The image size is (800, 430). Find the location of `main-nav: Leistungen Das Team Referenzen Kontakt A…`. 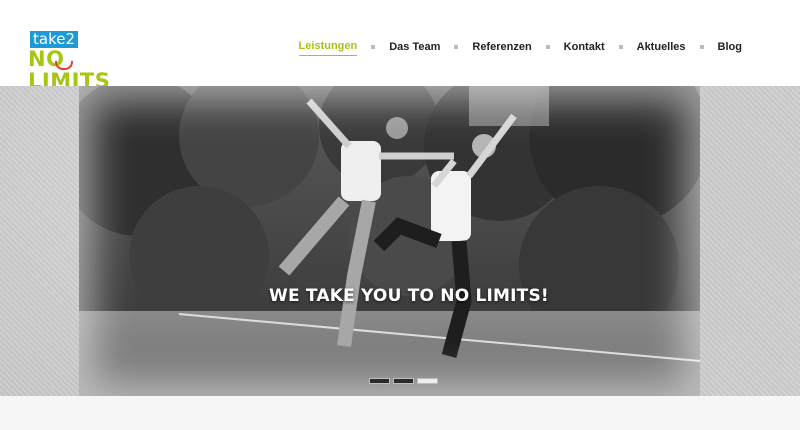

main-nav: Leistungen Das Team Referenzen Kontakt A… is located at coordinates (520, 48).